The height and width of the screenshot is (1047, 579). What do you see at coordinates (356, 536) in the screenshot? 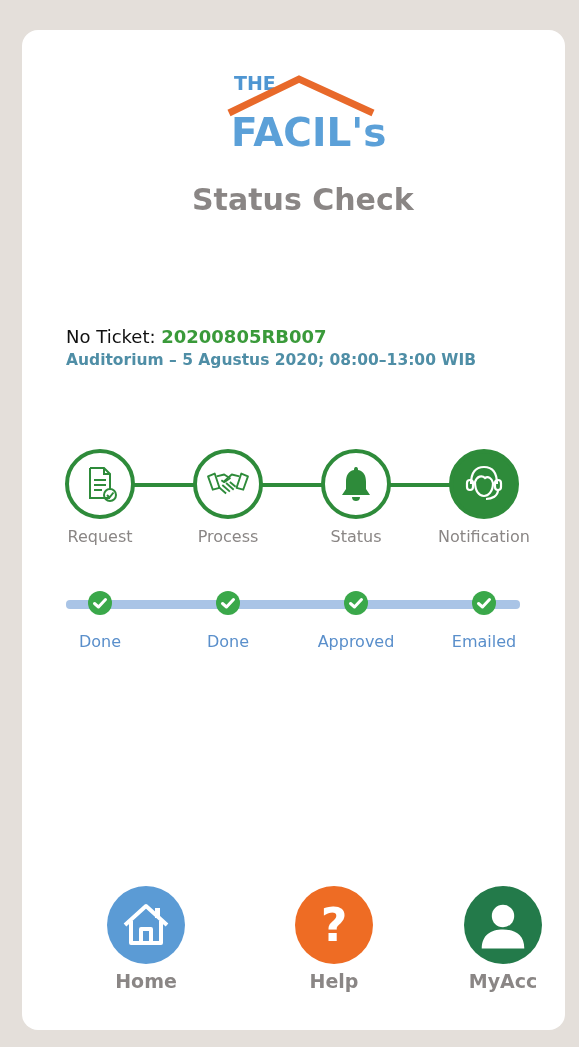
I see `step-label: Status` at bounding box center [356, 536].